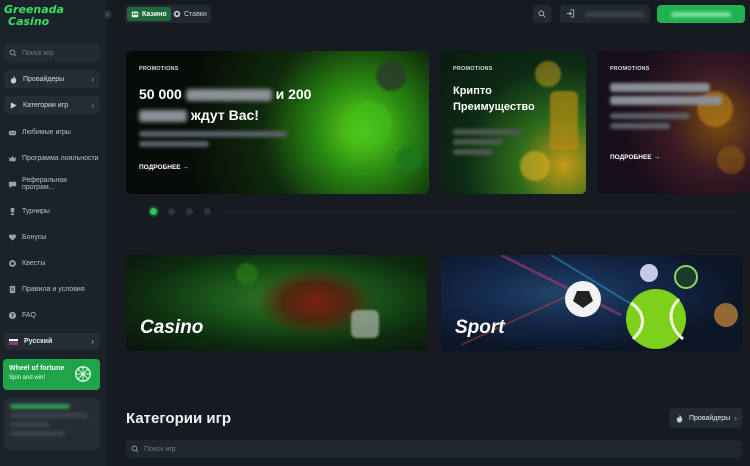 This screenshot has width=750, height=466. What do you see at coordinates (12, 315) in the screenshot?
I see `question-icon: ?` at bounding box center [12, 315].